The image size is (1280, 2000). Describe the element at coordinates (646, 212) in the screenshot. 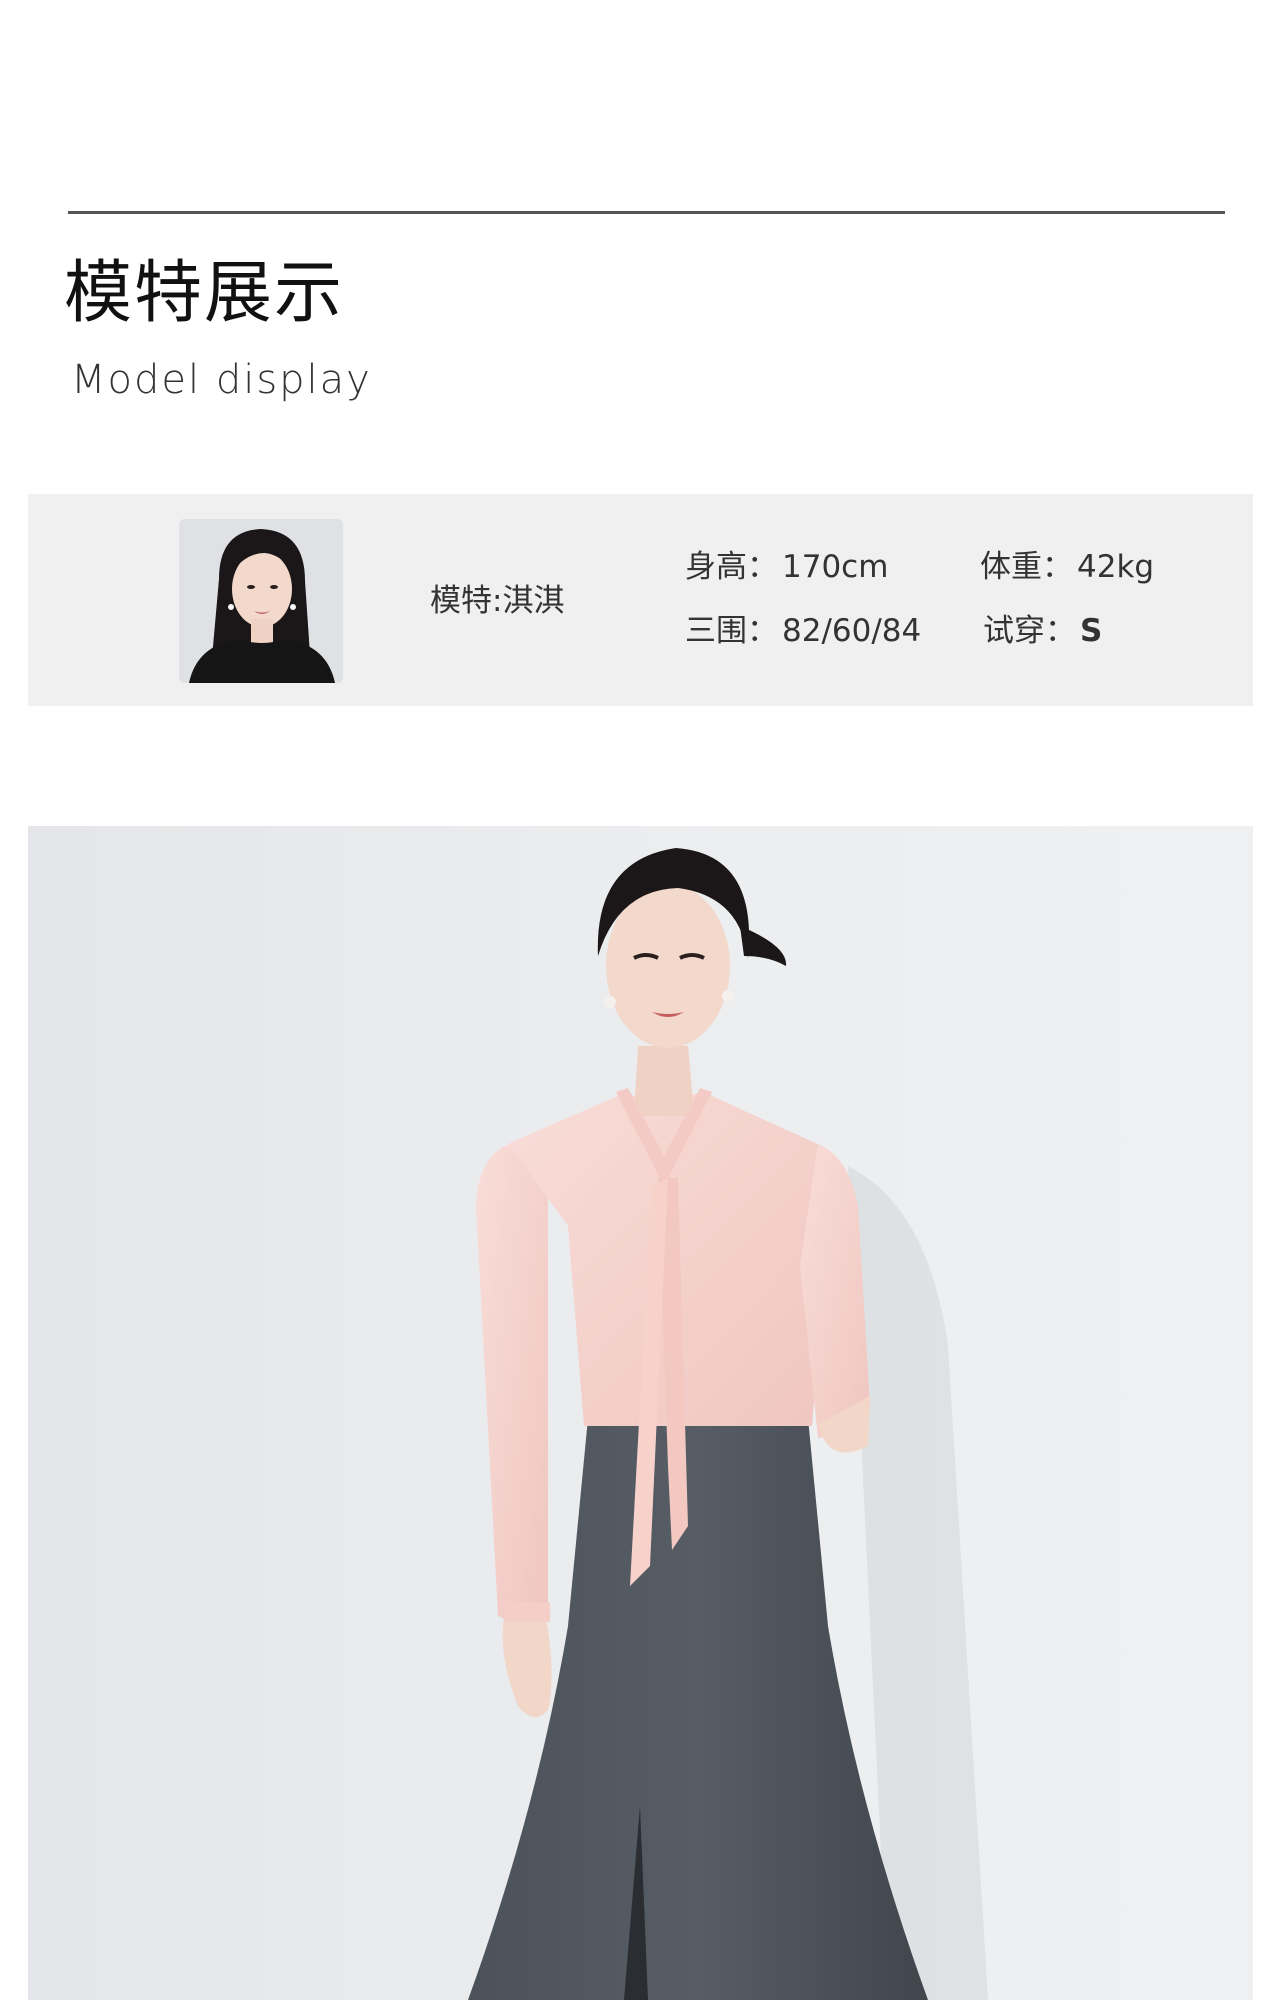

I see `section-divider` at that location.